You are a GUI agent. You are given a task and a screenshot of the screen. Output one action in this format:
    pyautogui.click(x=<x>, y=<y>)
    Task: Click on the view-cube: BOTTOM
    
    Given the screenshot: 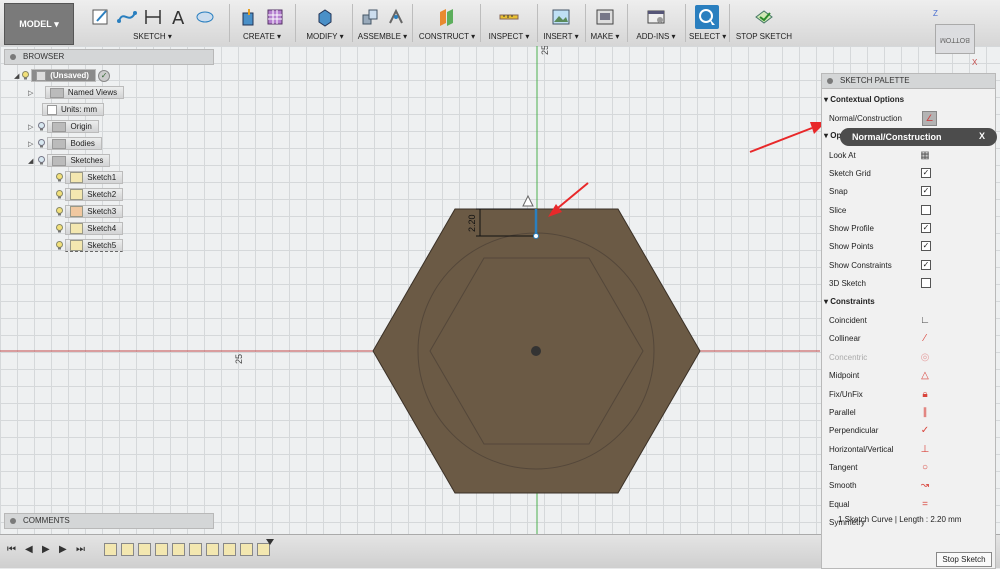 What is the action you would take?
    pyautogui.click(x=955, y=39)
    